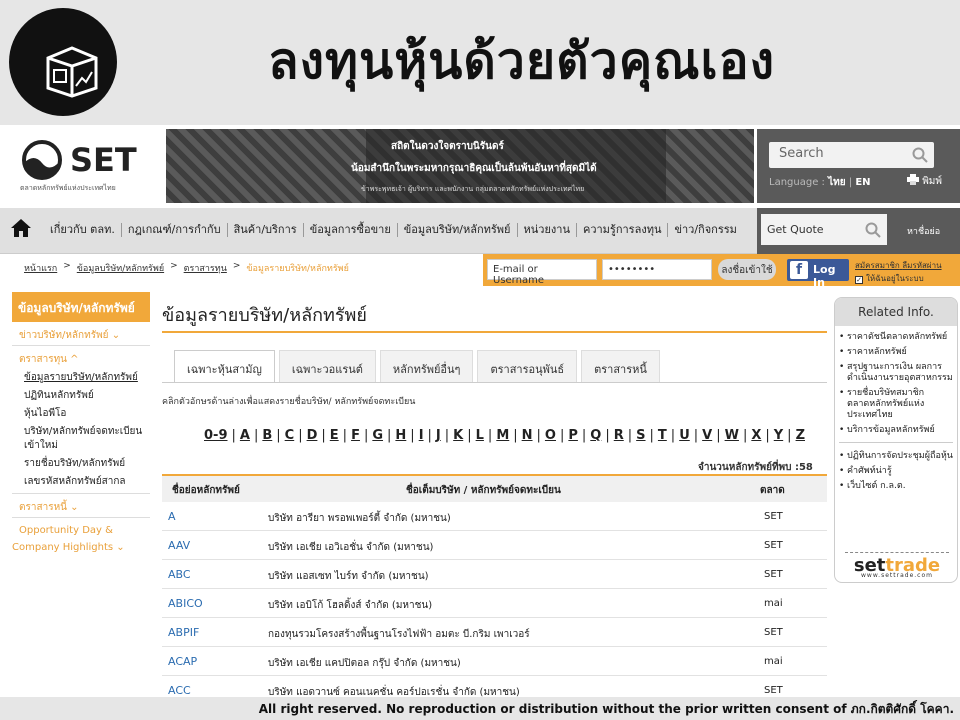 The width and height of the screenshot is (960, 720). What do you see at coordinates (747, 269) in the screenshot?
I see `login-button: ลงชื่อเข้าใช้` at bounding box center [747, 269].